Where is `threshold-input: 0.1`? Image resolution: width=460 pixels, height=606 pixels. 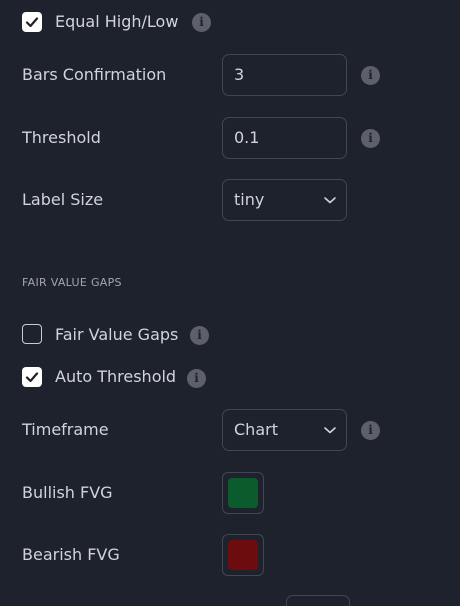
threshold-input: 0.1 is located at coordinates (284, 138).